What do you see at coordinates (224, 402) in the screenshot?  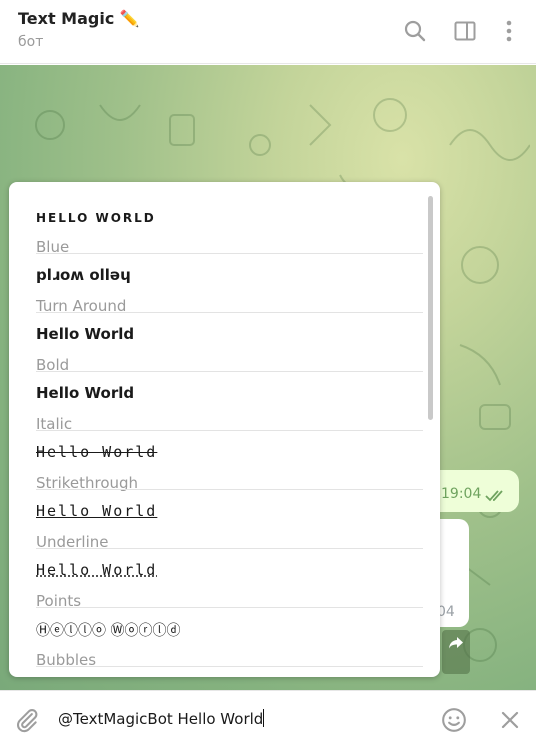 I see `result-item-italic: Hello World Italic` at bounding box center [224, 402].